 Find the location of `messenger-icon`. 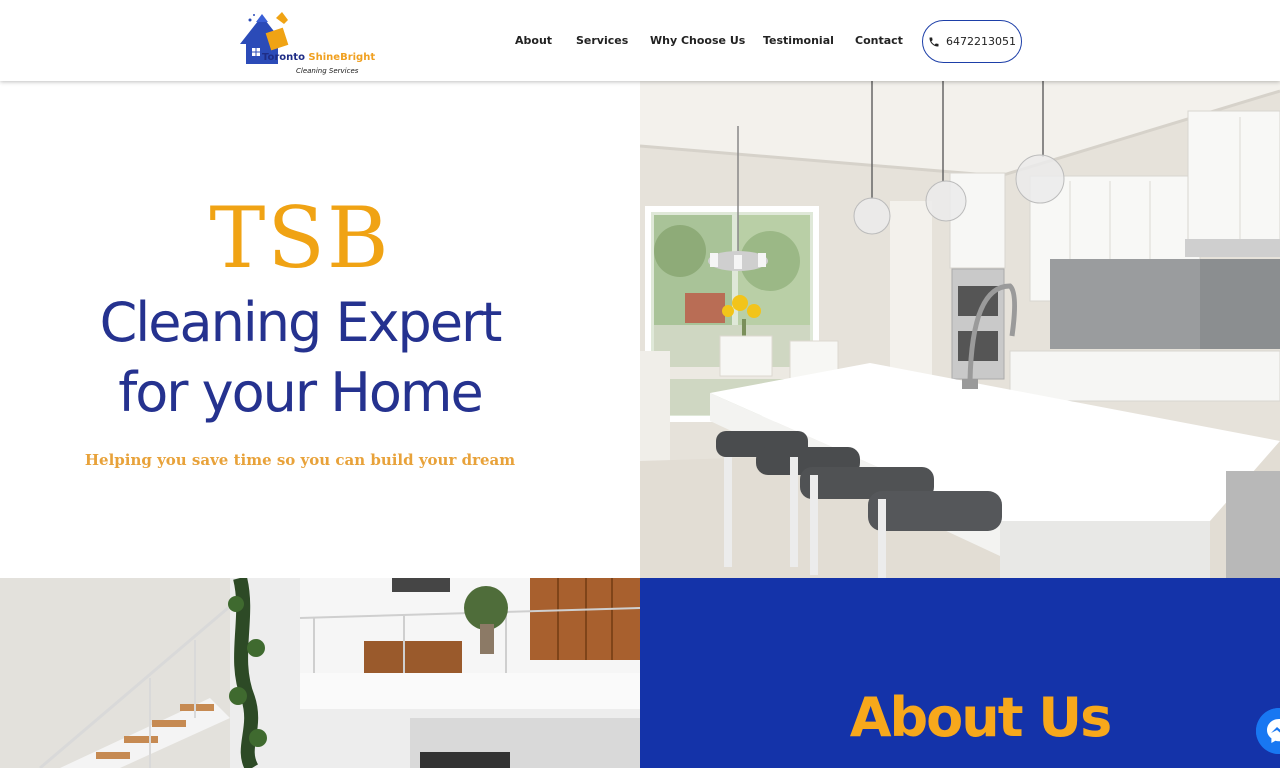

messenger-icon is located at coordinates (1268, 731).